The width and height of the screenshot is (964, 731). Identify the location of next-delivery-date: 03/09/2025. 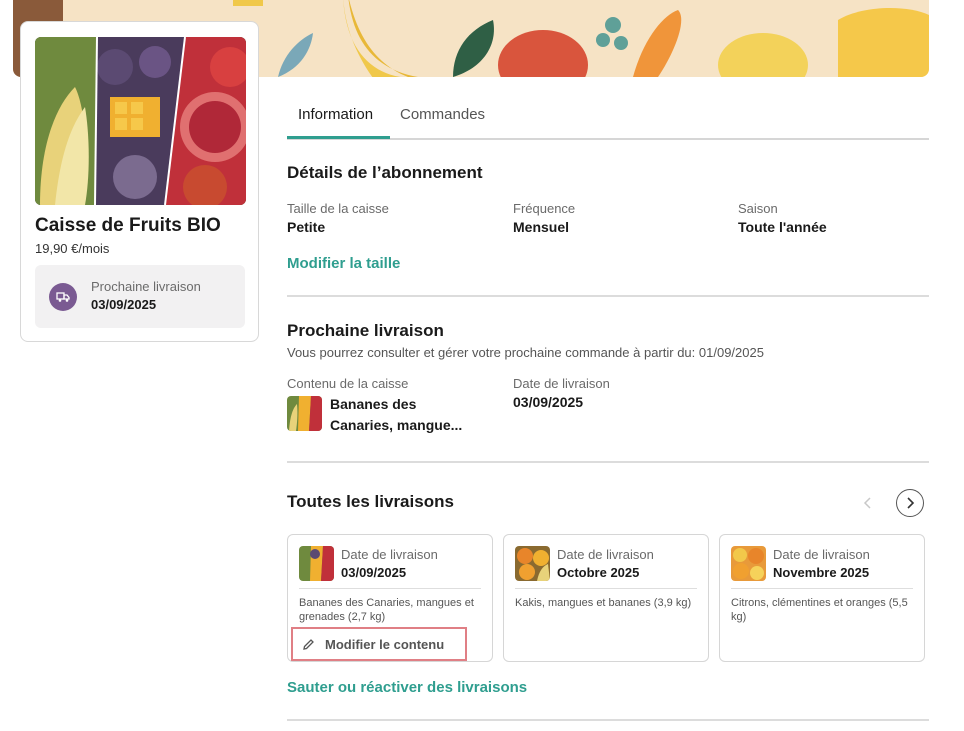
(124, 304).